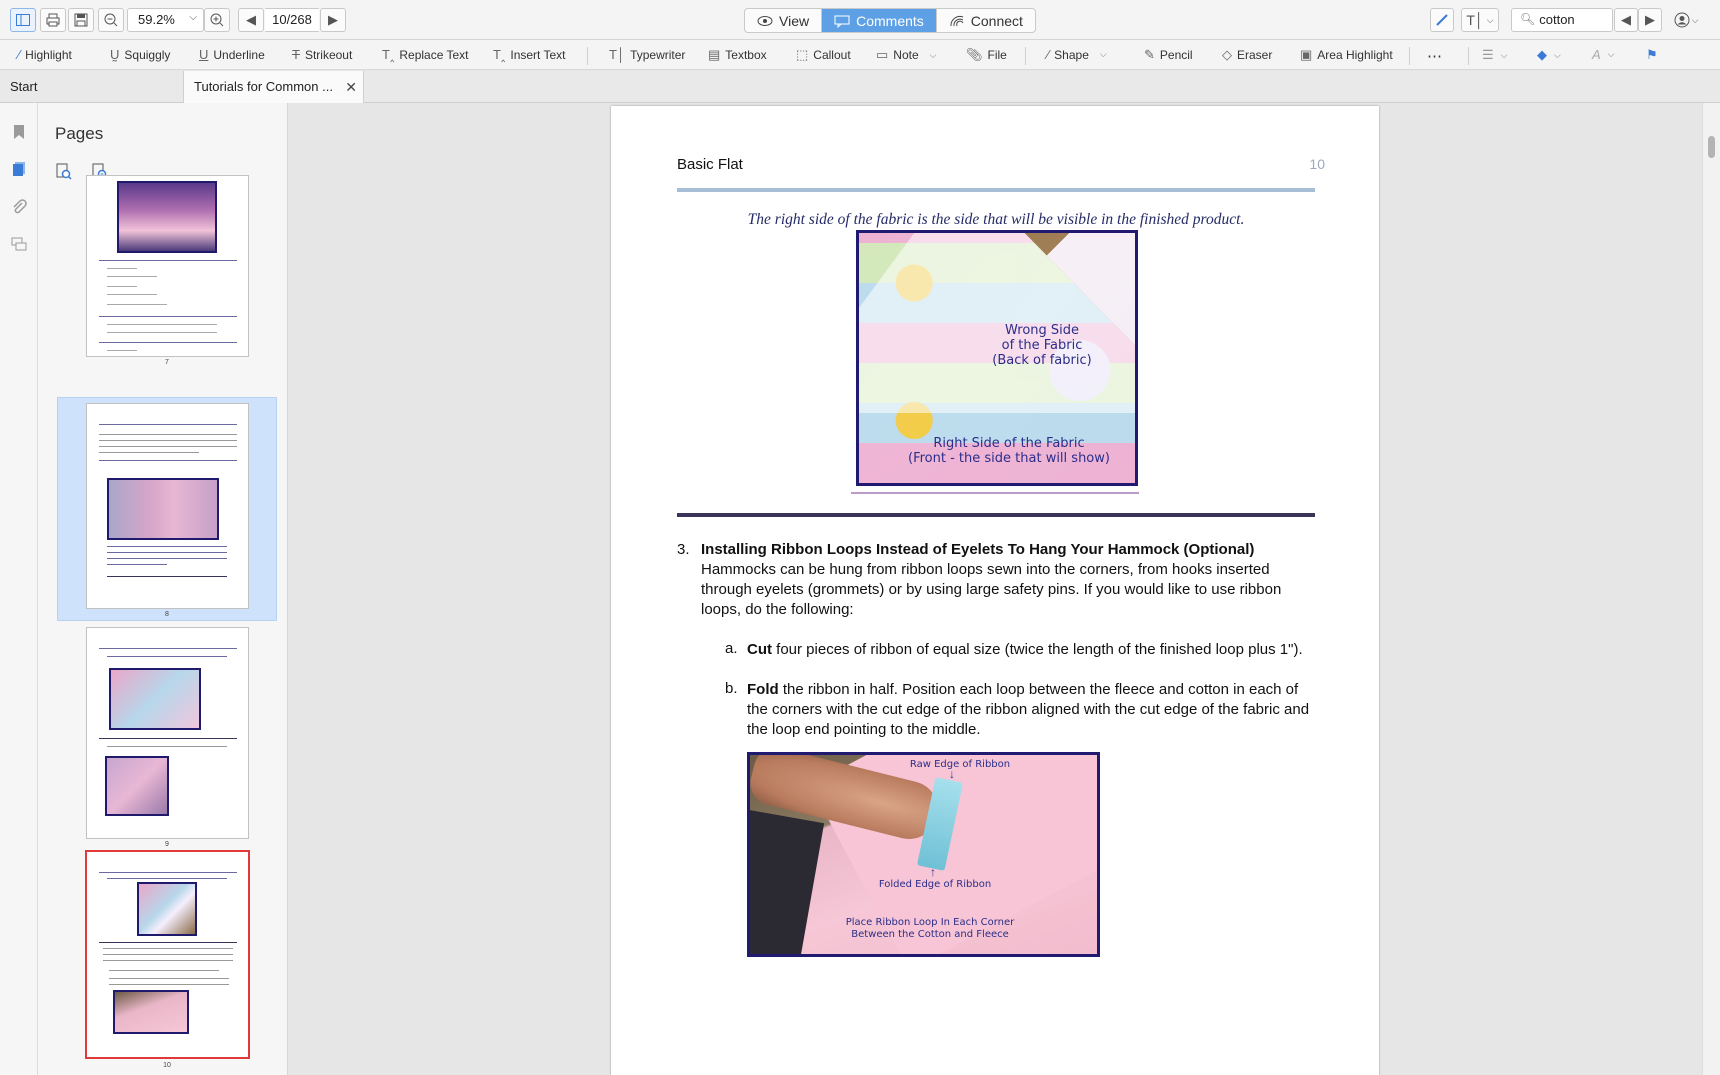 This screenshot has height=1075, width=1720. I want to click on vertical-scrollbar, so click(1711, 589).